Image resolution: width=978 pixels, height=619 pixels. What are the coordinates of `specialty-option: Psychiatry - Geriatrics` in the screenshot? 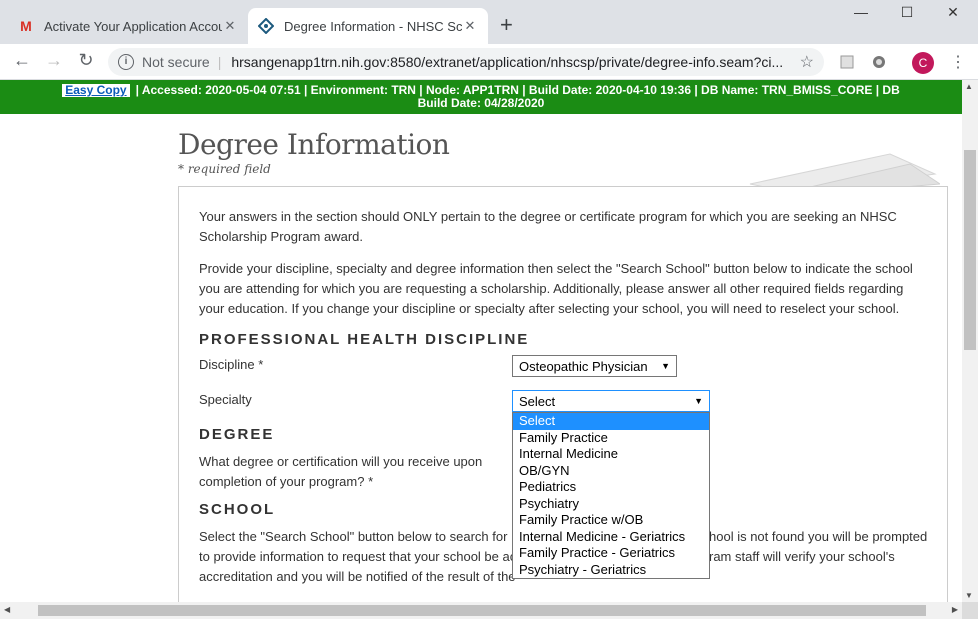 It's located at (611, 570).